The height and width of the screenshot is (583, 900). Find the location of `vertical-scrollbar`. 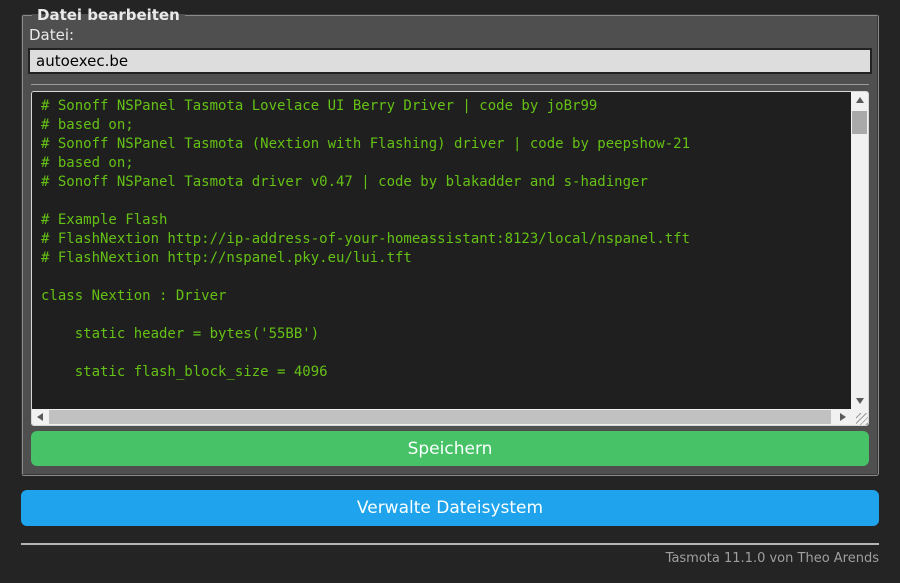

vertical-scrollbar is located at coordinates (859, 250).